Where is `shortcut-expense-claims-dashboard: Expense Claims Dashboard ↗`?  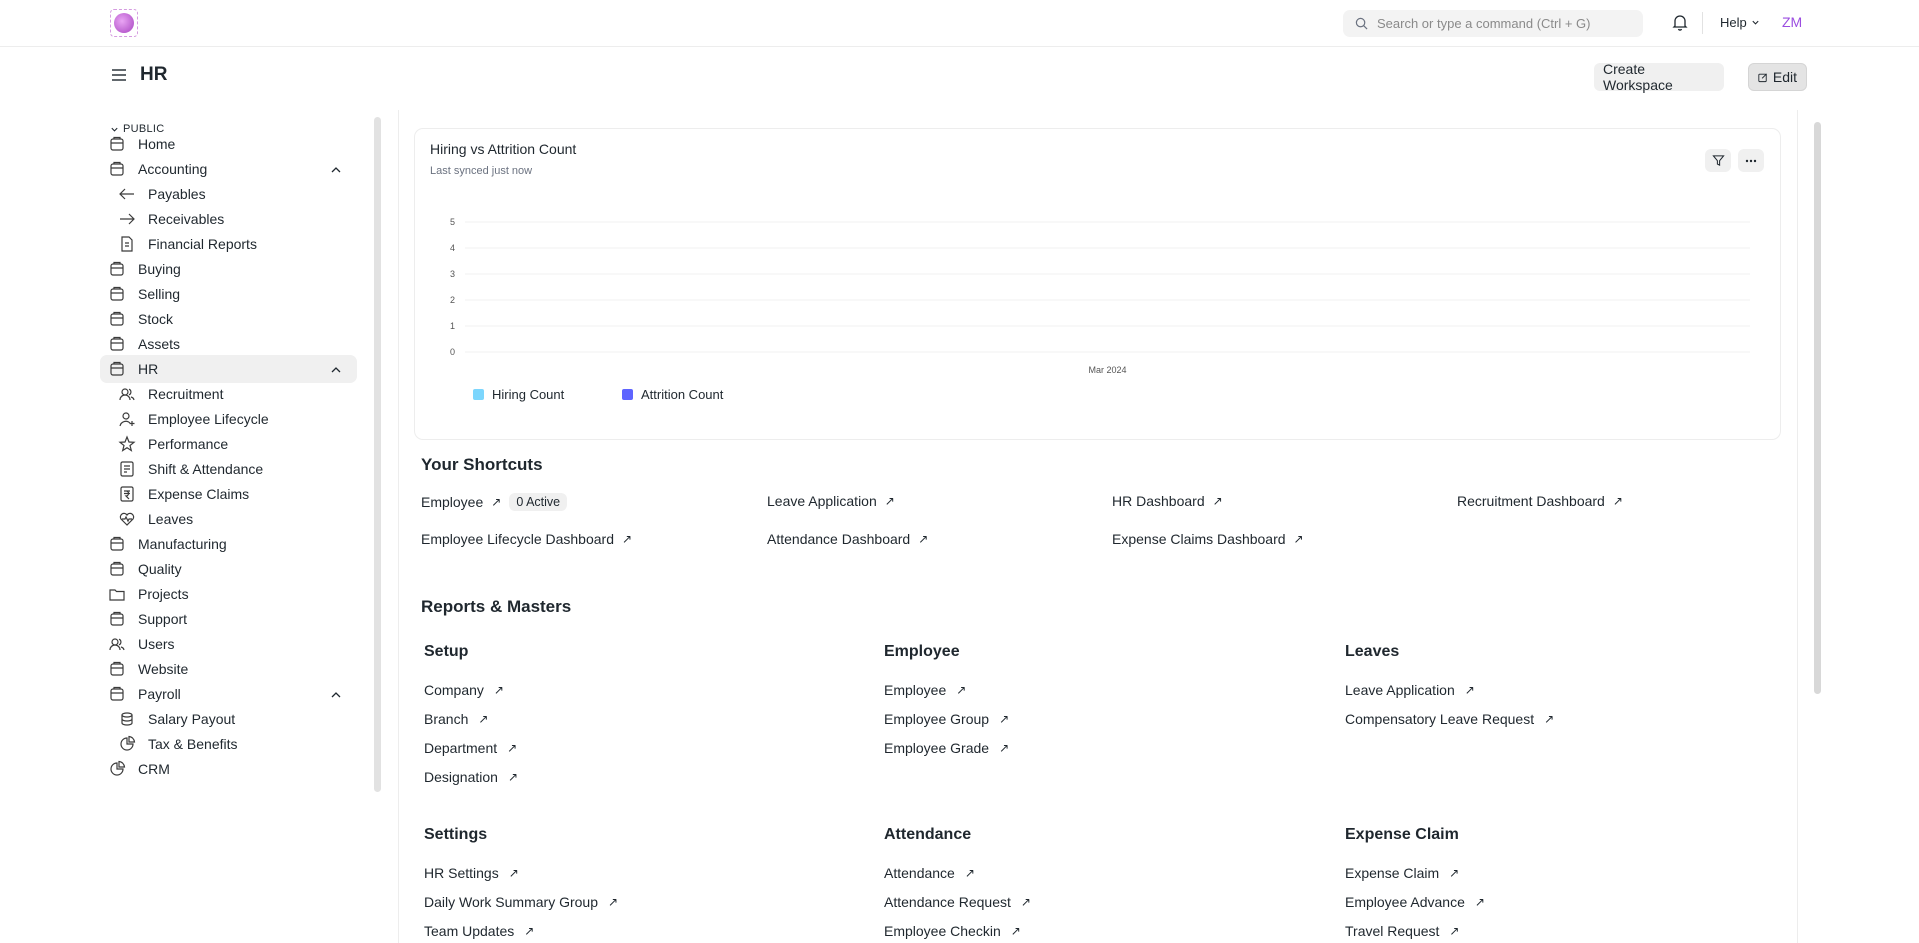
shortcut-expense-claims-dashboard: Expense Claims Dashboard ↗ is located at coordinates (1208, 539).